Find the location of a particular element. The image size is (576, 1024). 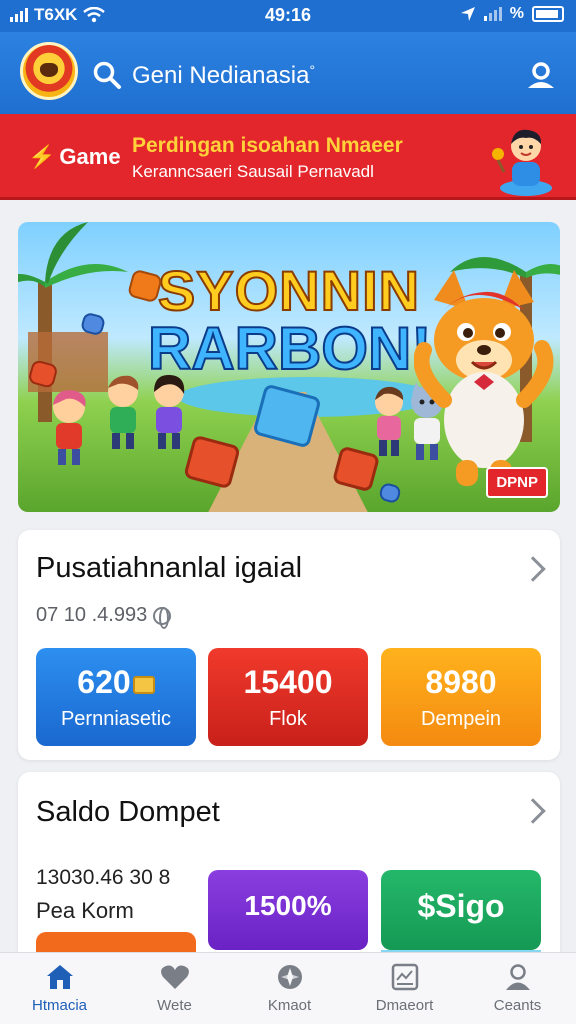

stat-tile-value: 15400 is located at coordinates (288, 682).